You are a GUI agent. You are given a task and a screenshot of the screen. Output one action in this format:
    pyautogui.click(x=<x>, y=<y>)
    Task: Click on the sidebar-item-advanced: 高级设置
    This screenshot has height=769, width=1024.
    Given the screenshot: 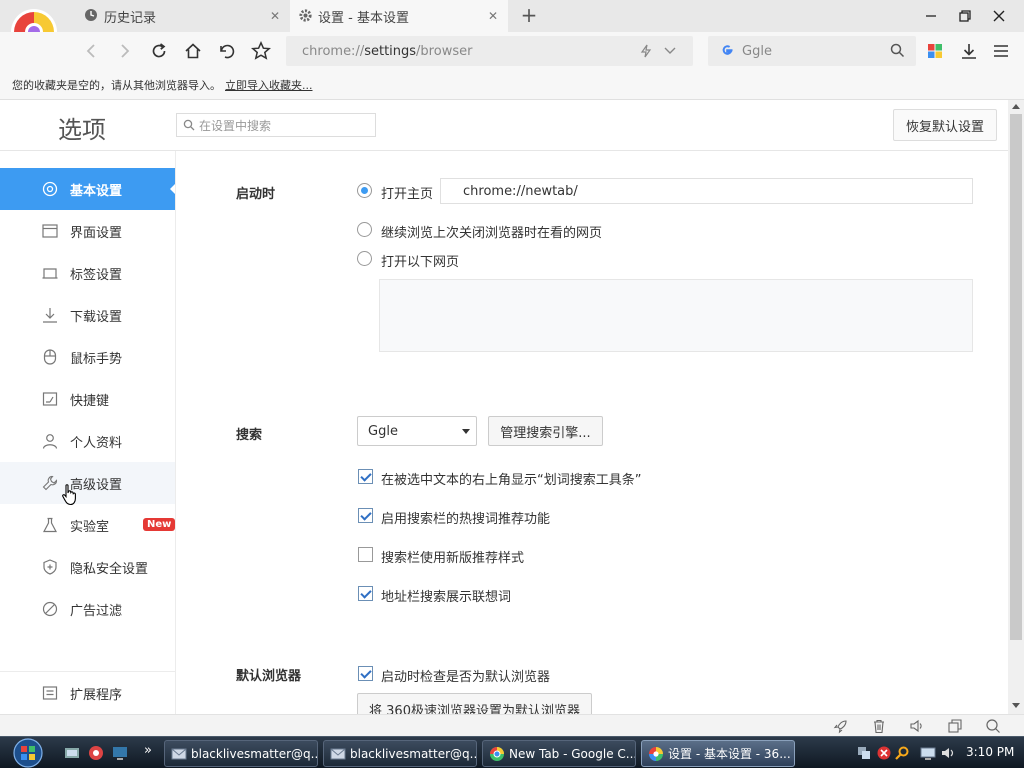 What is the action you would take?
    pyautogui.click(x=87, y=484)
    